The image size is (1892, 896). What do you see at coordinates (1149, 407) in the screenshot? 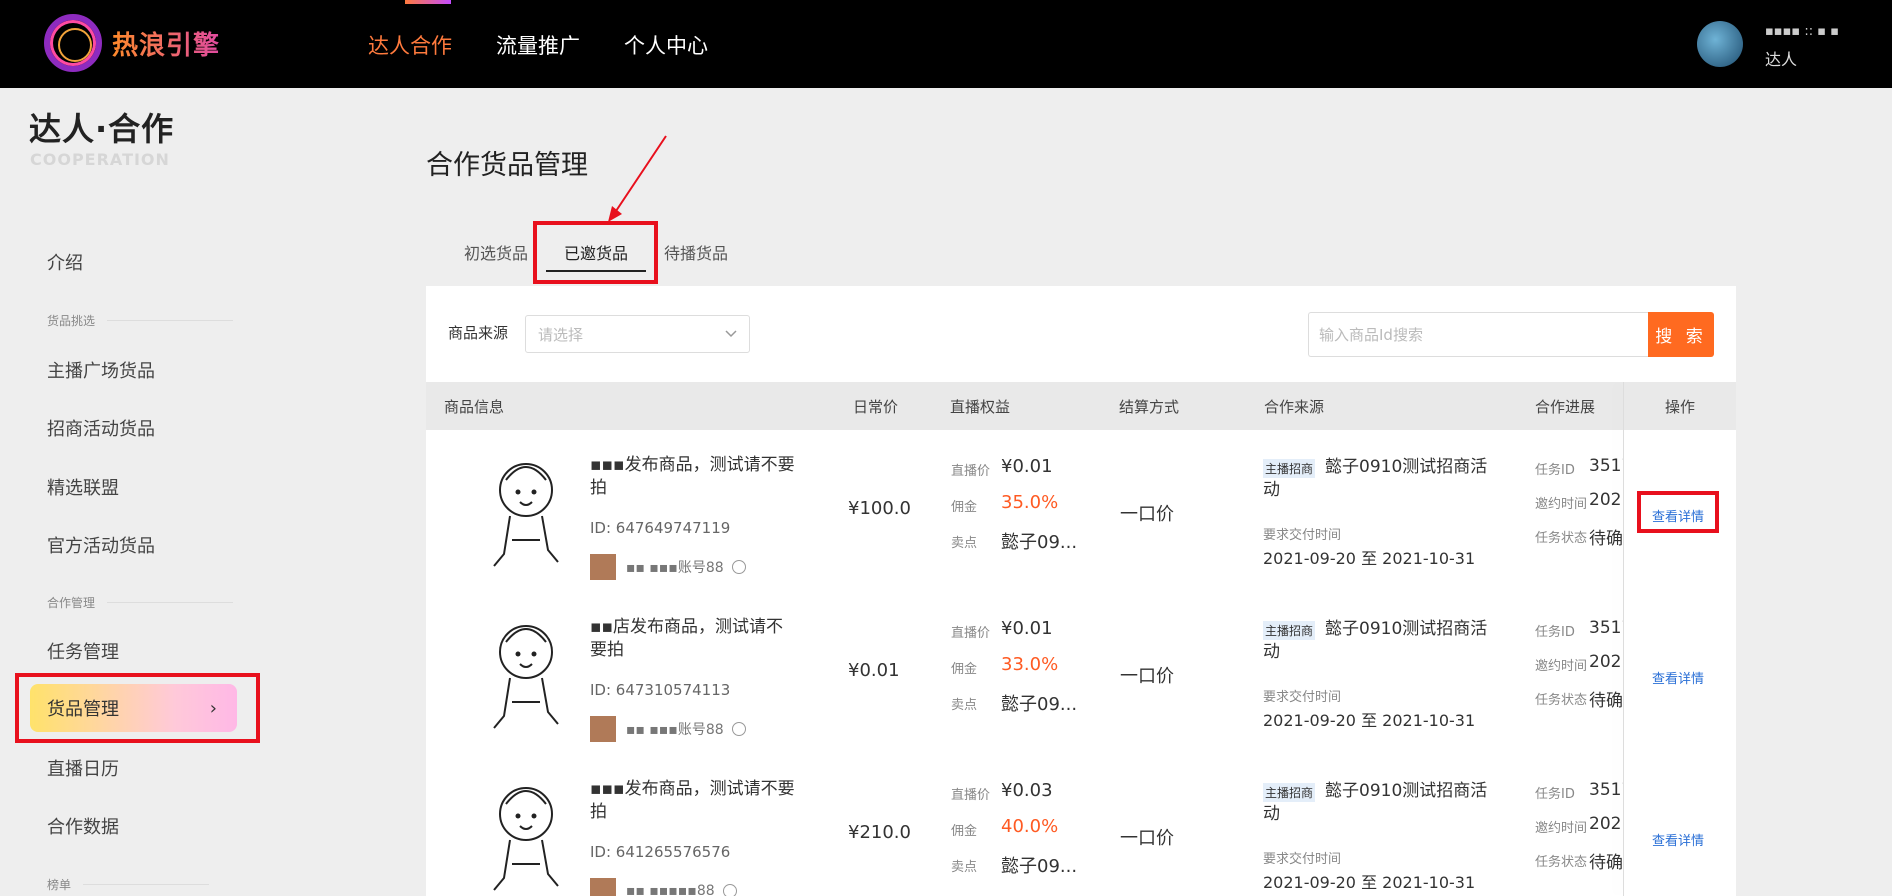
I see `column-header: 结算方式` at bounding box center [1149, 407].